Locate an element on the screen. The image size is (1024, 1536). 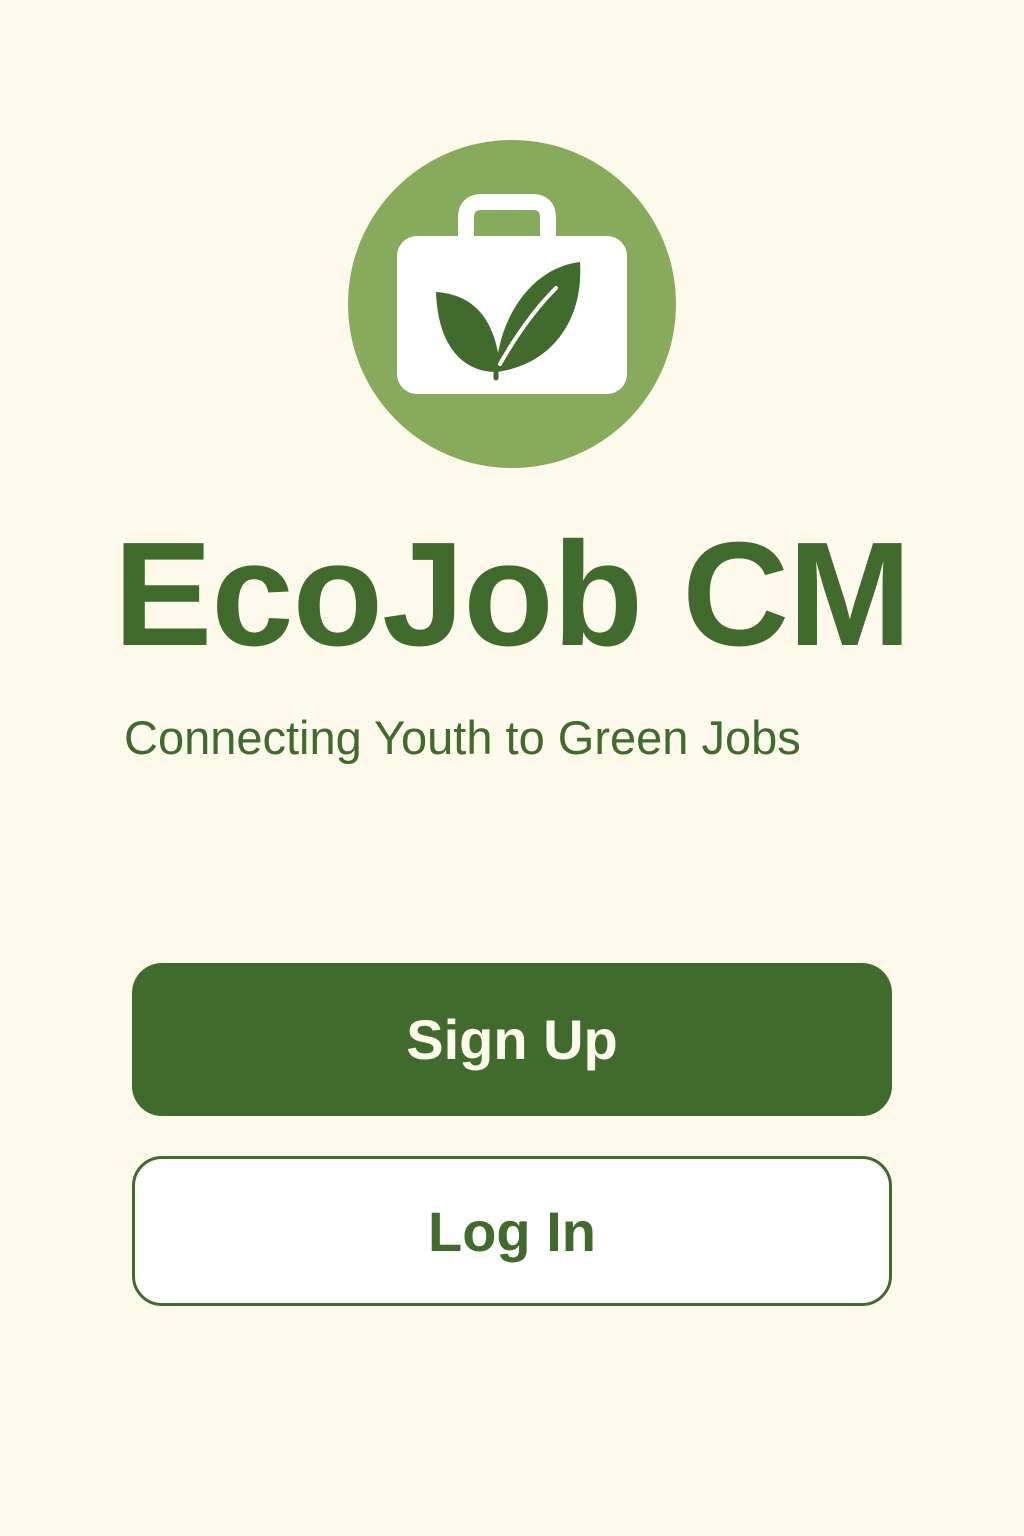
app-logo is located at coordinates (512, 304).